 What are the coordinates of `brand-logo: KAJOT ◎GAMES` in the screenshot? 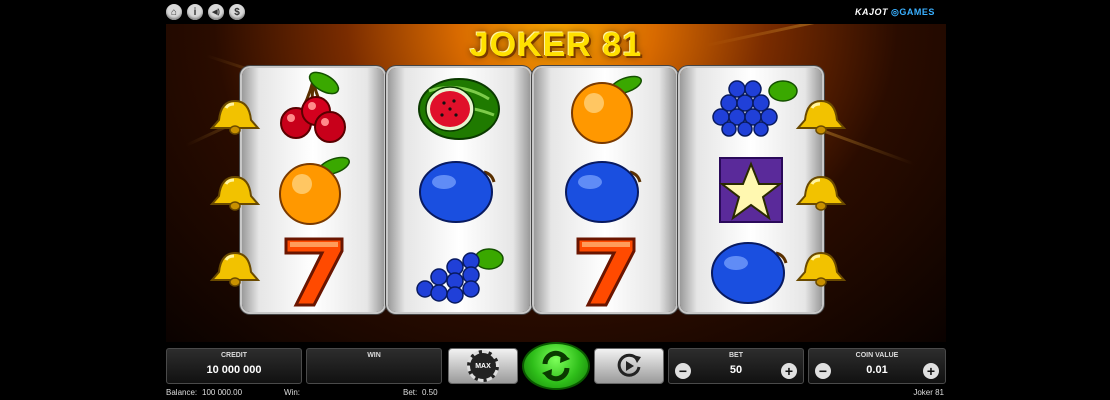 It's located at (895, 12).